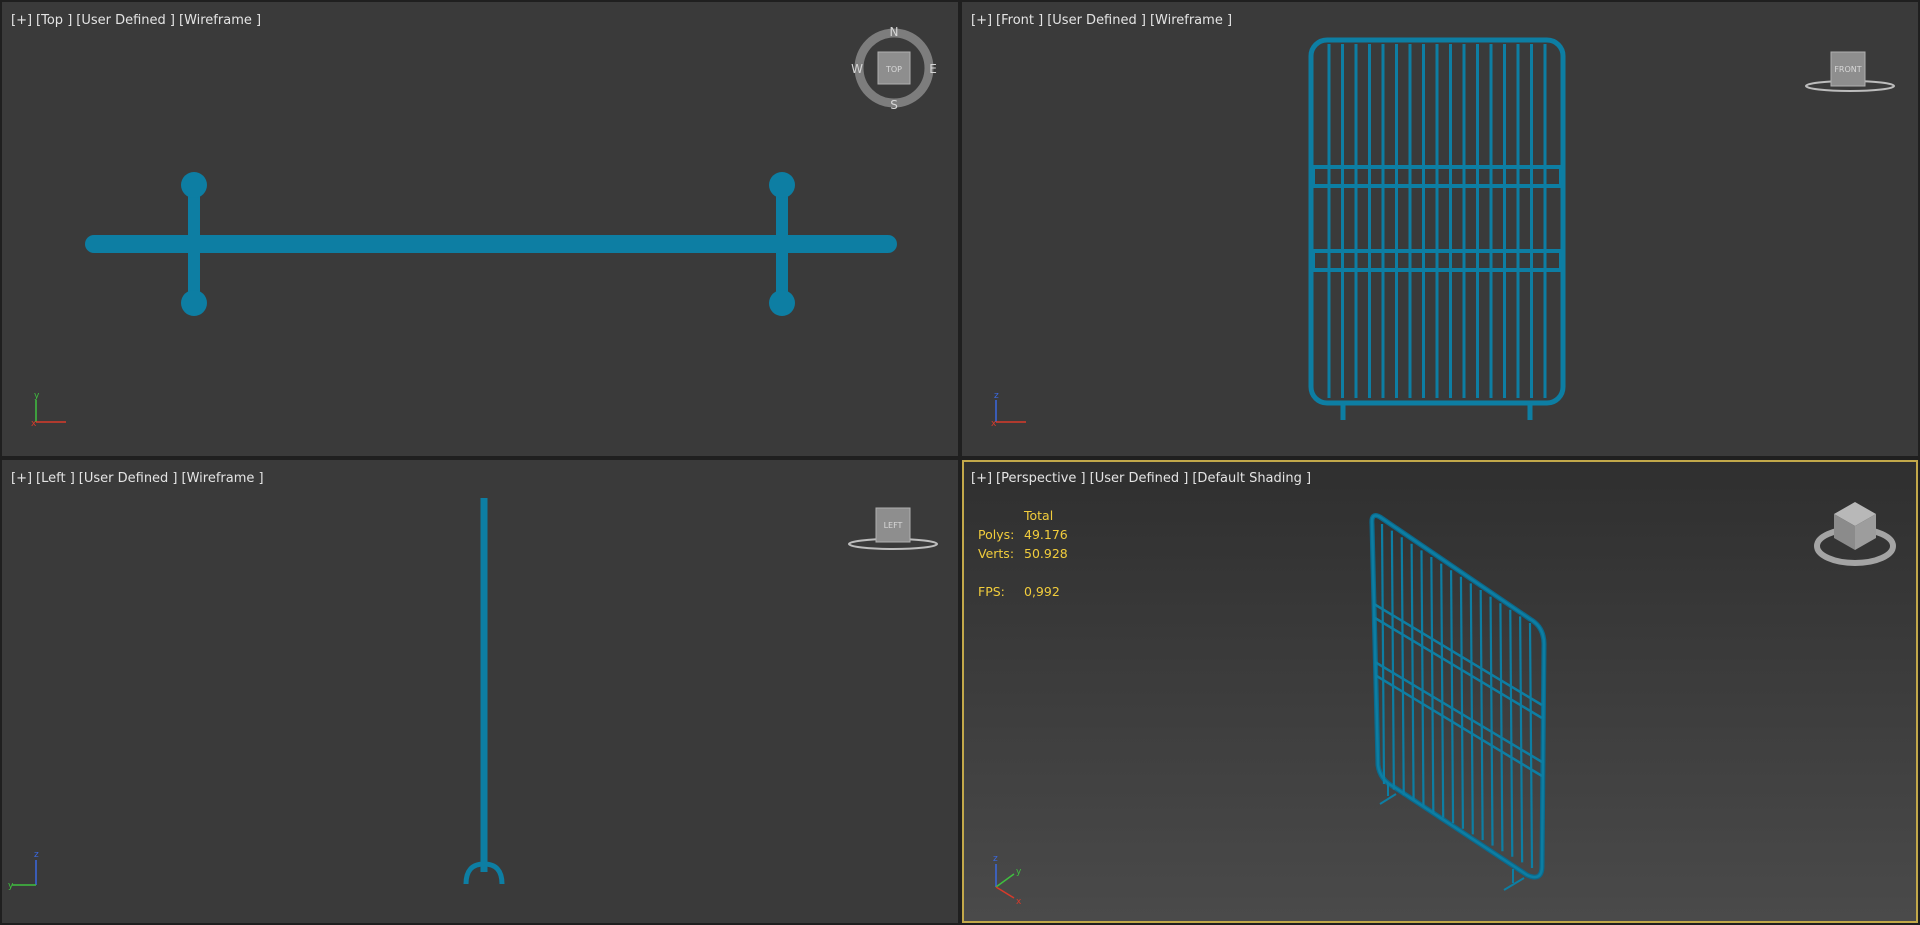 The height and width of the screenshot is (925, 1920). Describe the element at coordinates (894, 32) in the screenshot. I see `compass-north-label: N` at that location.